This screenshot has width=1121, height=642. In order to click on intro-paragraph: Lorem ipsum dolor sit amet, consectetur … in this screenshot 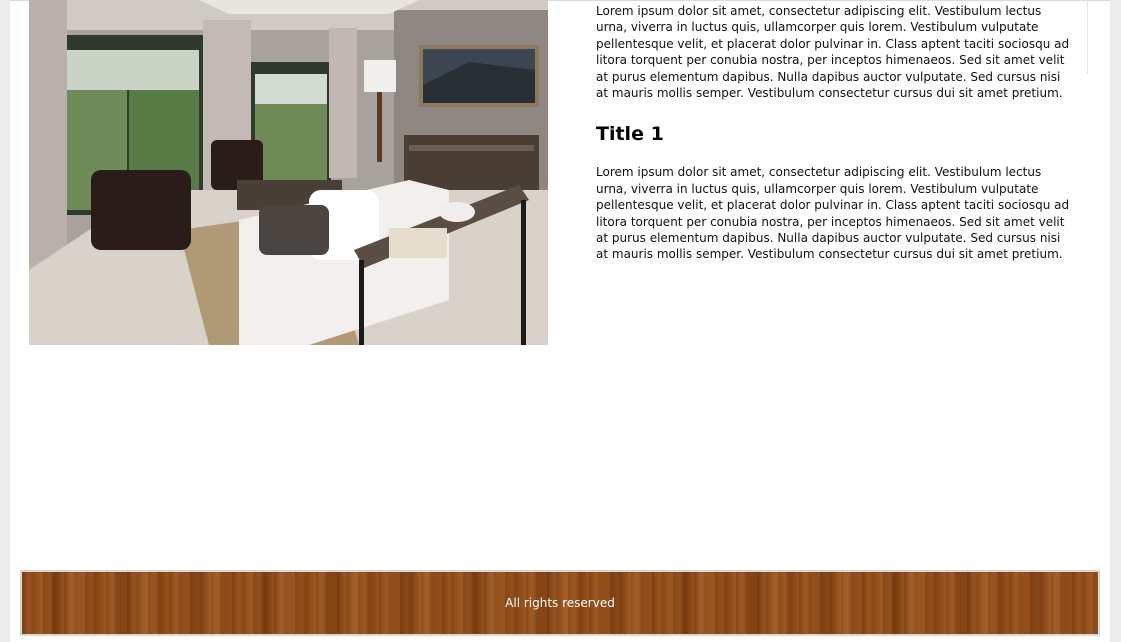, I will do `click(833, 52)`.